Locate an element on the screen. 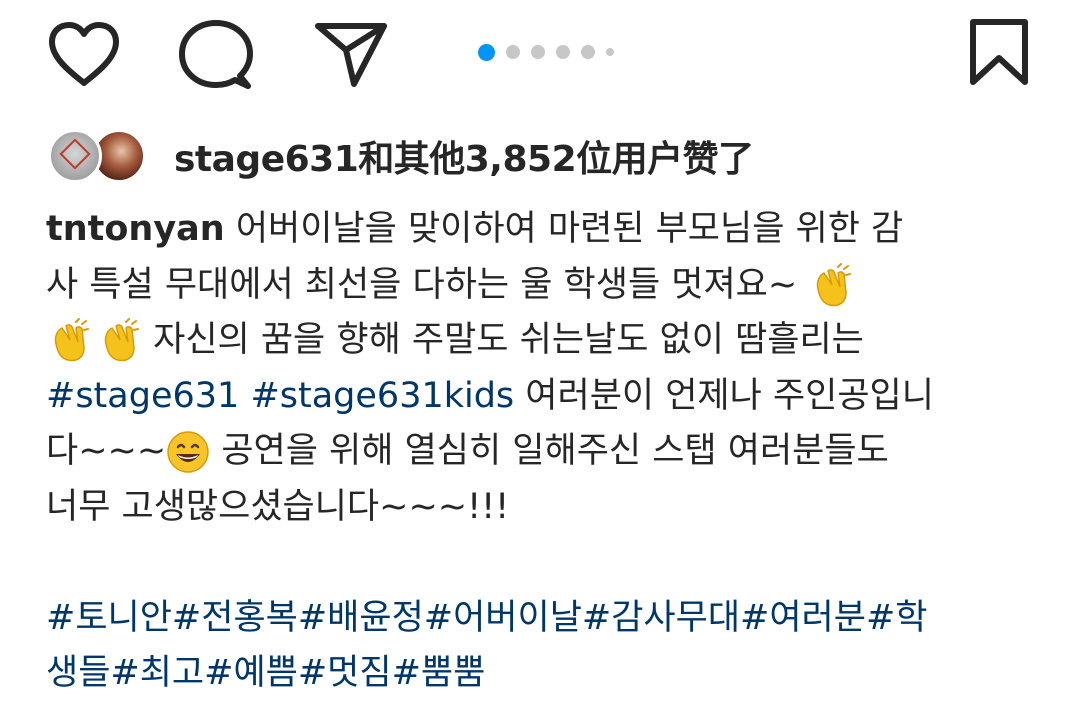 Image resolution: width=1080 pixels, height=706 pixels. hashtag-list: 생들#최고#예쁨#멋짐#뿜뿜 is located at coordinates (265, 673).